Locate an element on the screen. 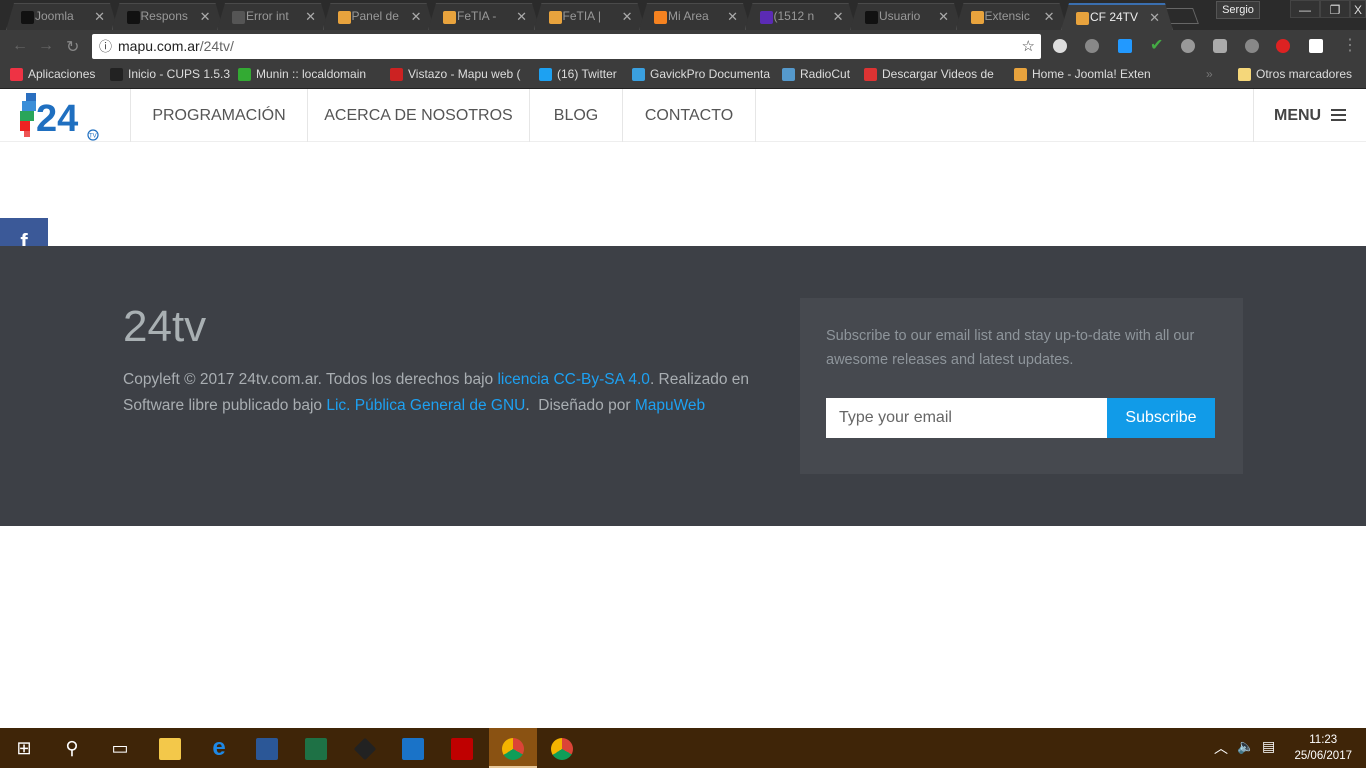  browser-tab: FeTIA | ✕ is located at coordinates (590, 16).